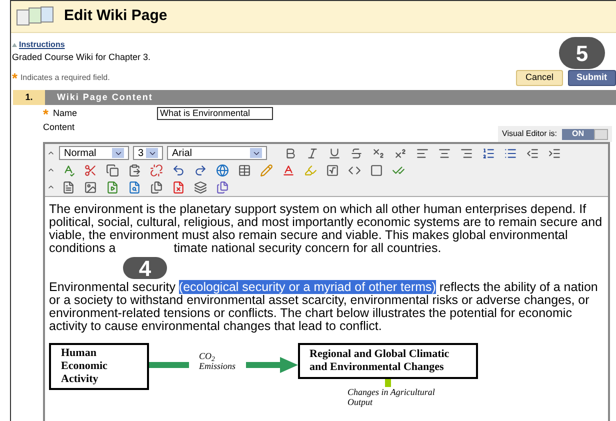  Describe the element at coordinates (99, 366) in the screenshot. I see `diagram-box: Human Economic Activity` at that location.